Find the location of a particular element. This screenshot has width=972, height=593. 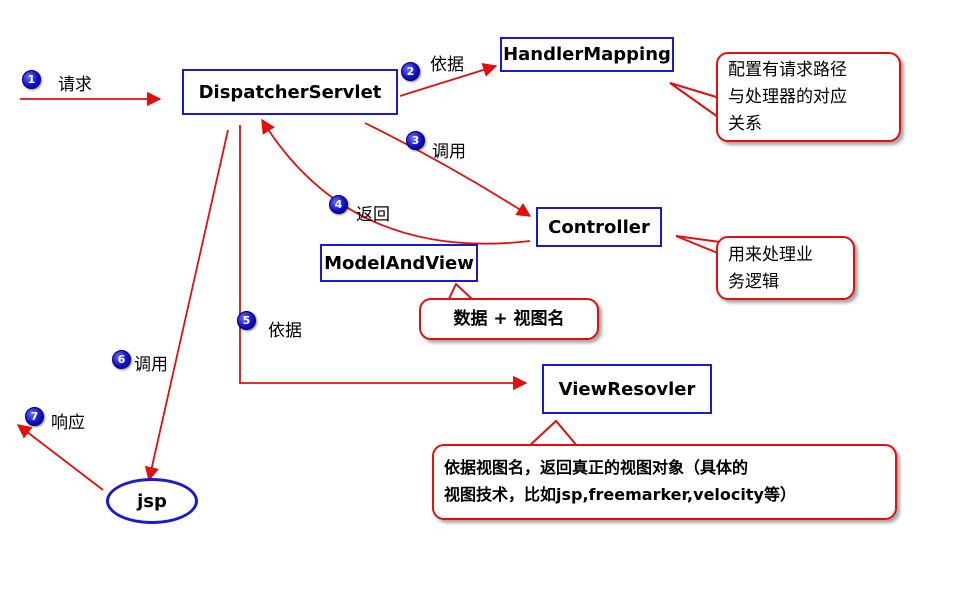

handler-mapping-note: 配置有请求路径 与处理器的对应 关系 is located at coordinates (808, 97).